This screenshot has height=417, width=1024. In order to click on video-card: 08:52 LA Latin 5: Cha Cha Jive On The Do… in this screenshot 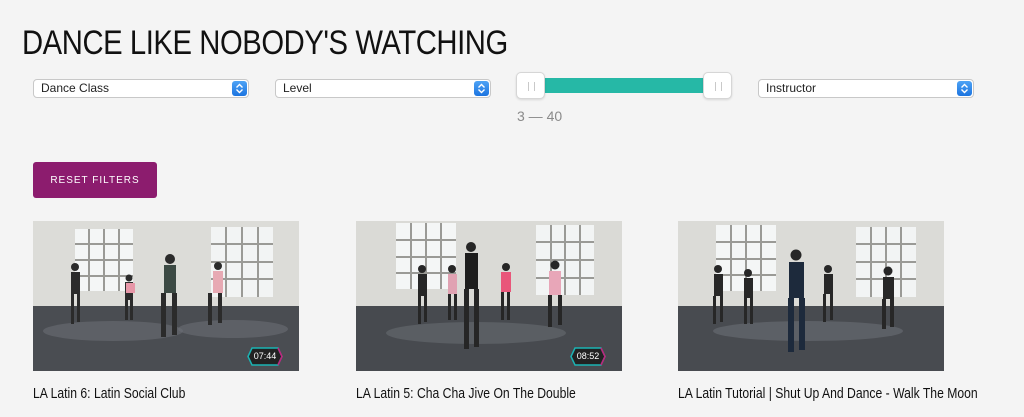, I will do `click(489, 311)`.